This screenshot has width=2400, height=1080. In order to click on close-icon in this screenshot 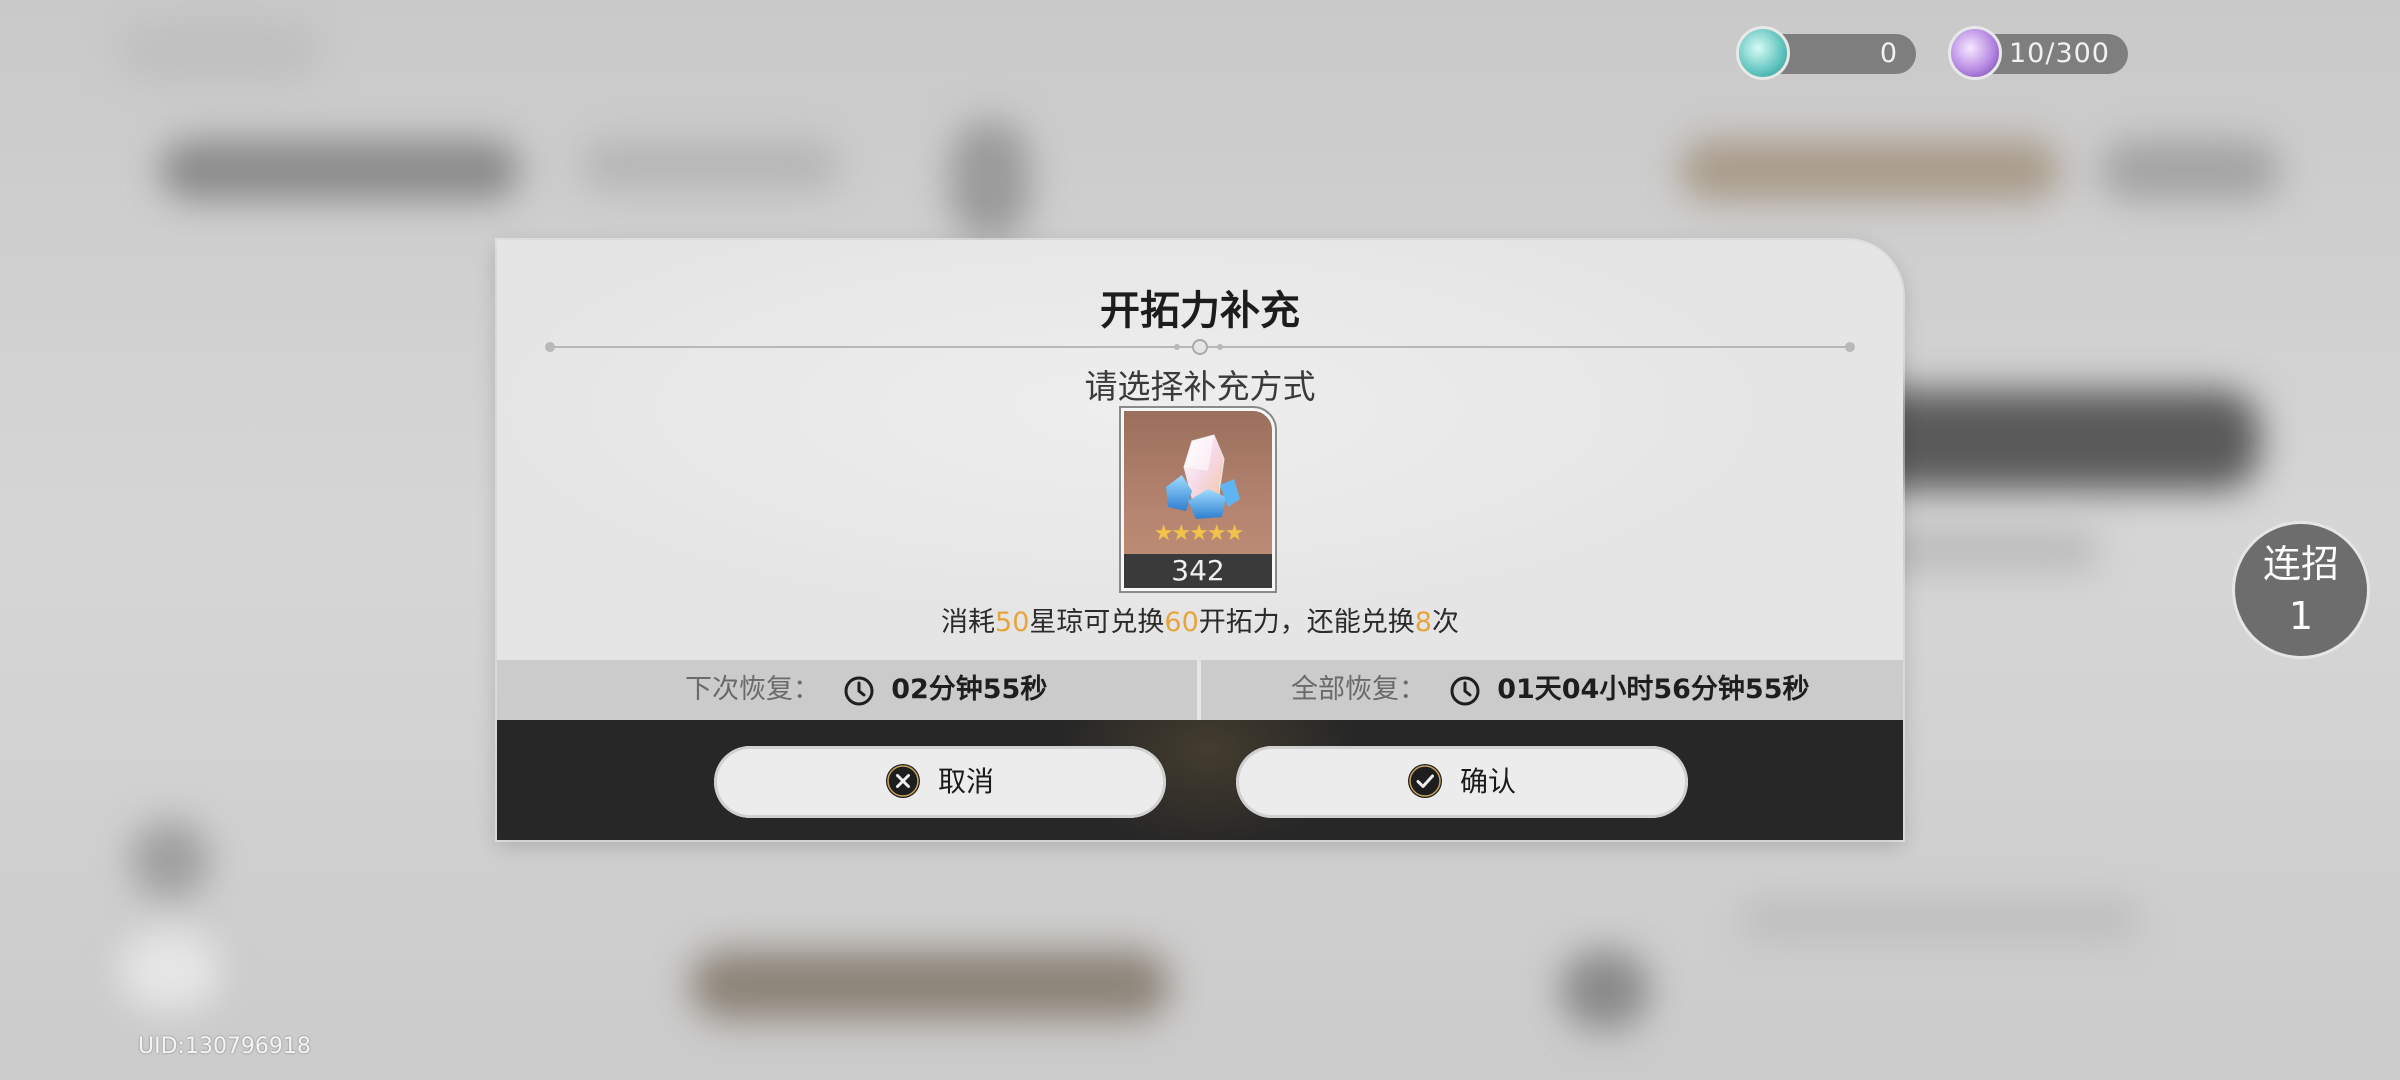, I will do `click(902, 781)`.